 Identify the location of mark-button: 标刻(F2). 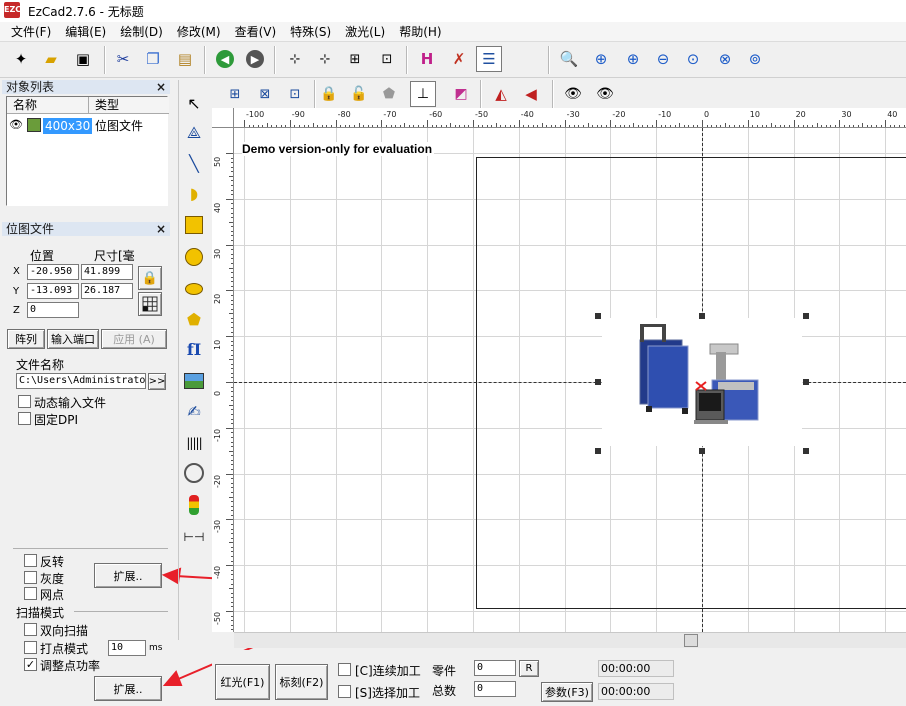
(301, 682).